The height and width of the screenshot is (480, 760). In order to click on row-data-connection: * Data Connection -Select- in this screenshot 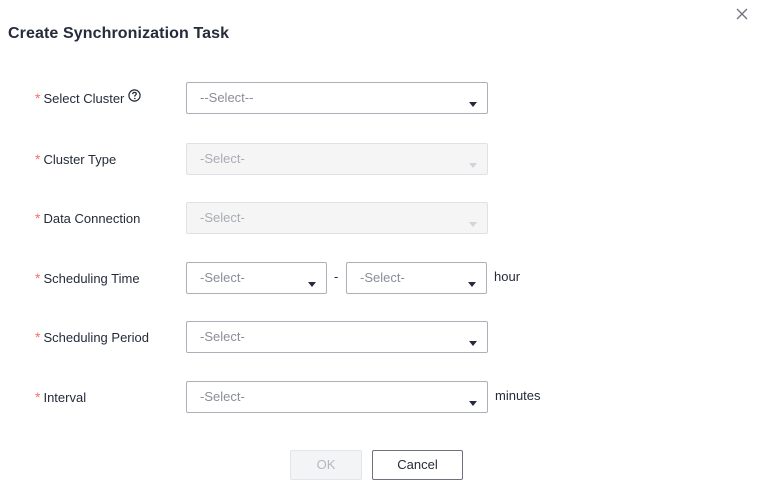, I will do `click(380, 218)`.